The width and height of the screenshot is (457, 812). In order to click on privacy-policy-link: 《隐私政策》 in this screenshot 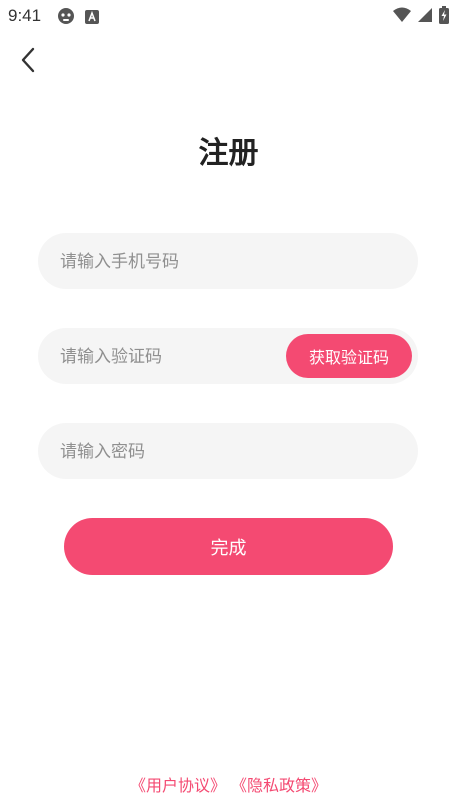, I will do `click(279, 785)`.